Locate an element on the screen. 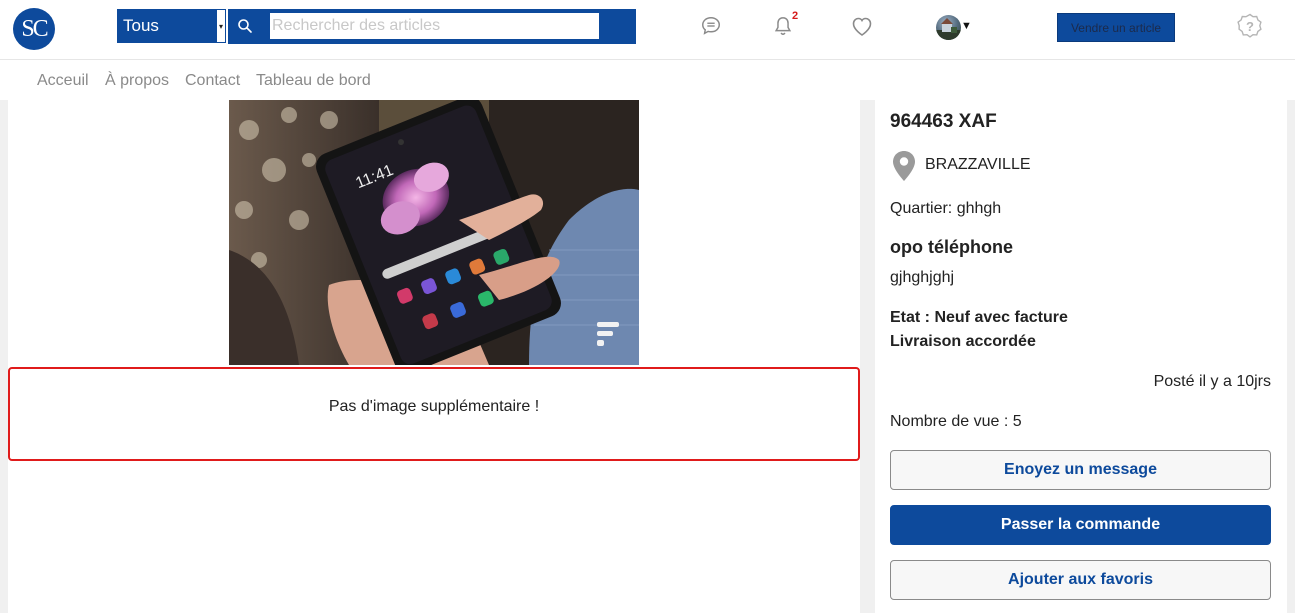 The image size is (1295, 613). search-bar is located at coordinates (432, 26).